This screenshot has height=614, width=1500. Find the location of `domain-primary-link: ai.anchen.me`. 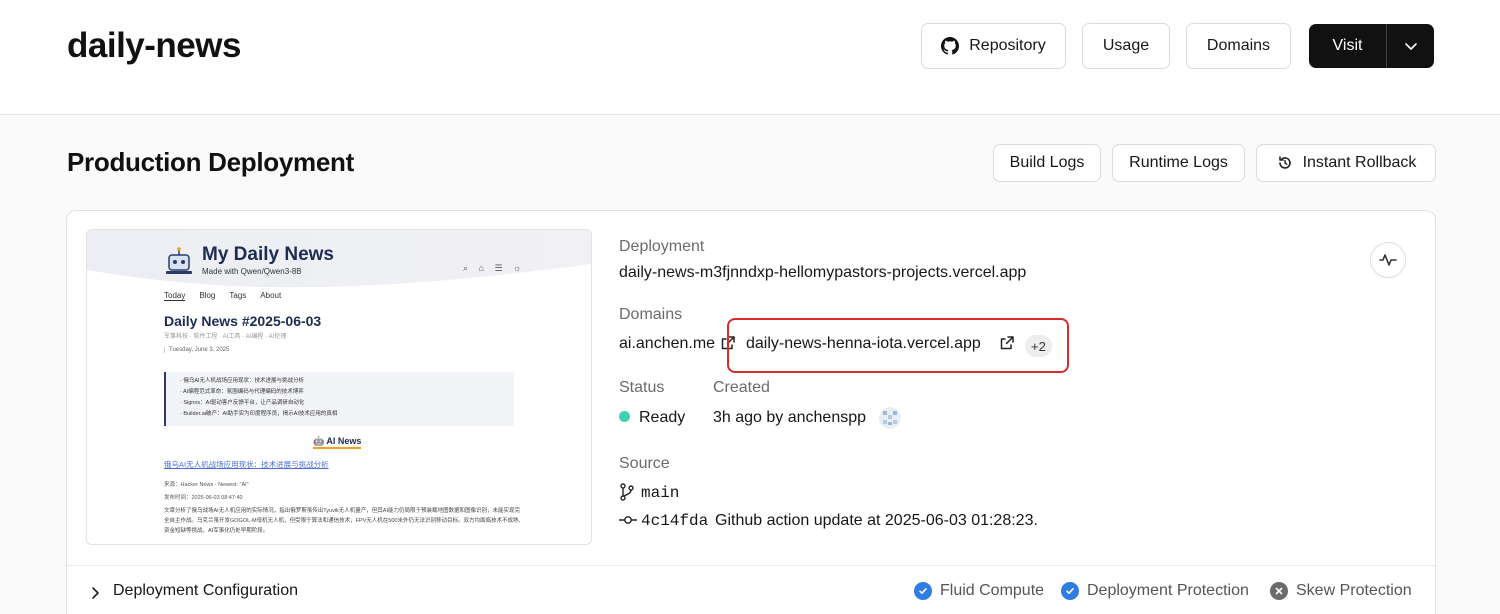

domain-primary-link: ai.anchen.me is located at coordinates (667, 344).